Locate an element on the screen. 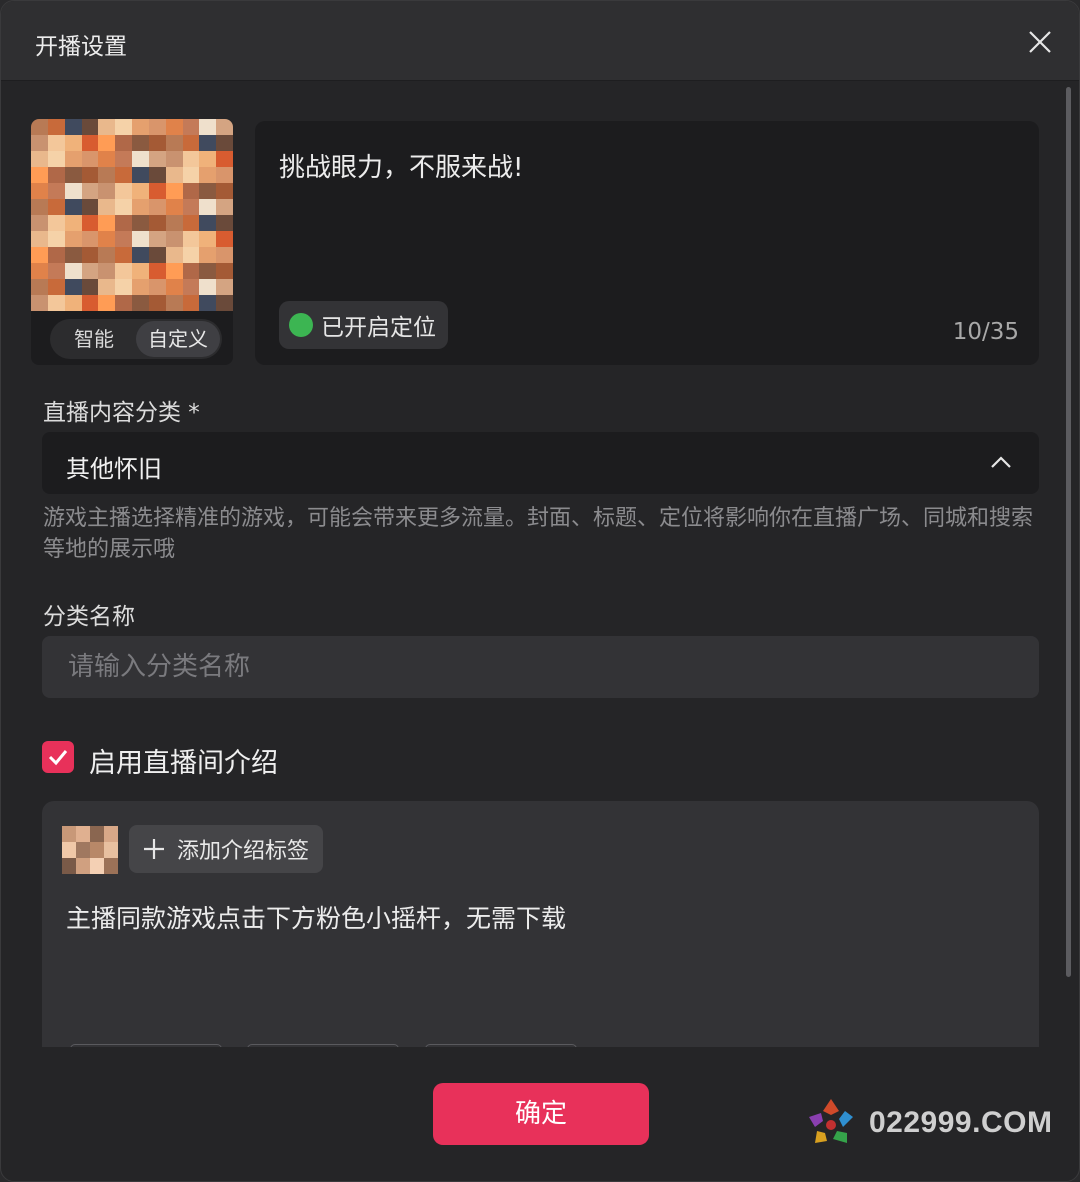 The height and width of the screenshot is (1182, 1080). avatar is located at coordinates (90, 850).